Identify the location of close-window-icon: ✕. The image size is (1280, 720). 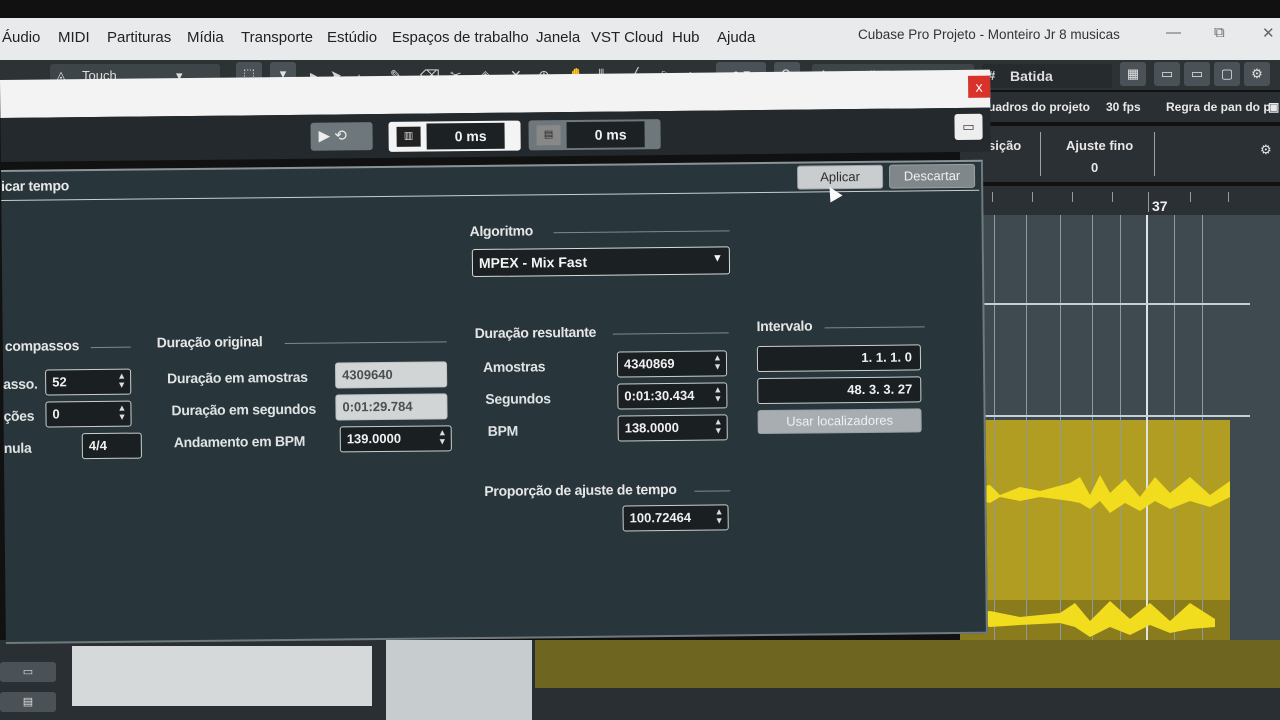
(1268, 33).